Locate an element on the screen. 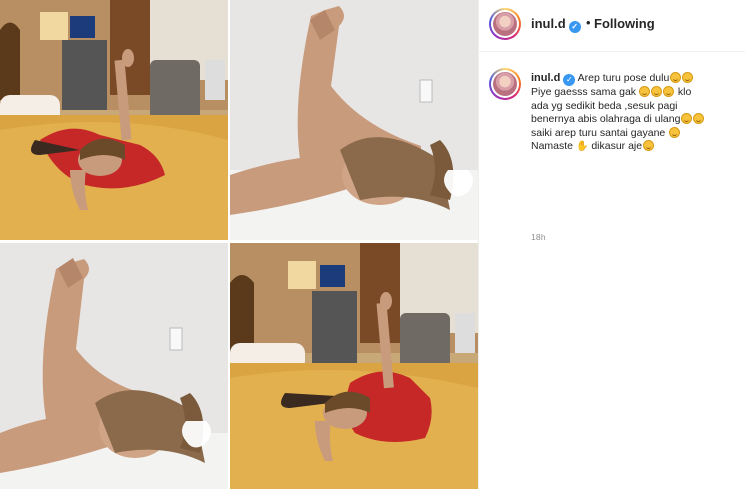 This screenshot has width=745, height=489. avatar-ring-inner is located at coordinates (505, 24).